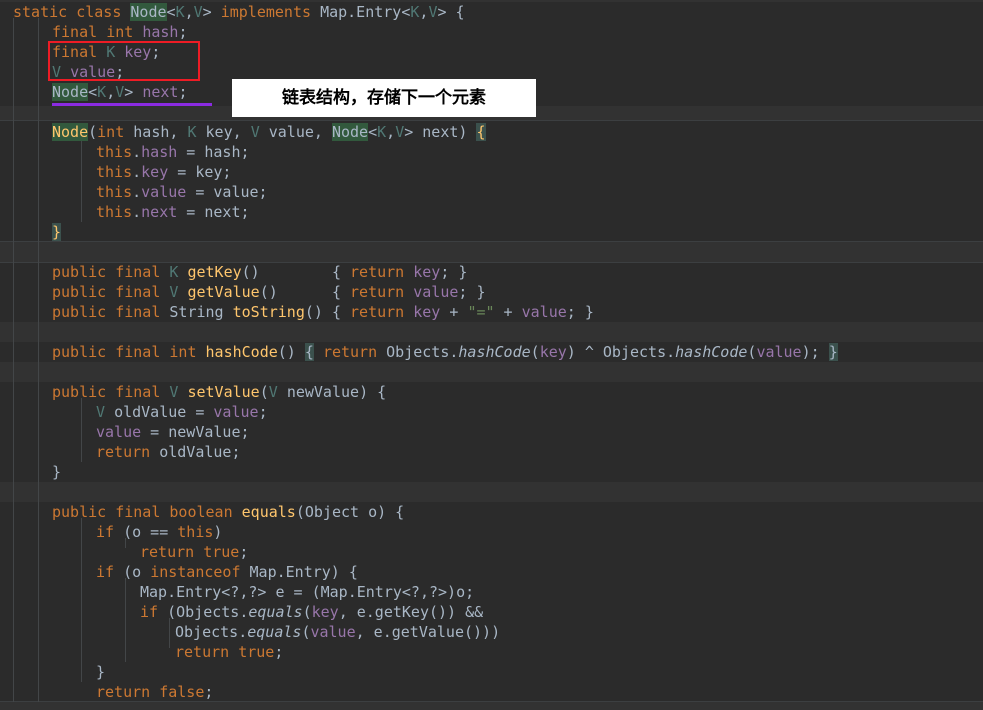 The width and height of the screenshot is (983, 710). What do you see at coordinates (219, 132) in the screenshot?
I see `code-token: key` at bounding box center [219, 132].